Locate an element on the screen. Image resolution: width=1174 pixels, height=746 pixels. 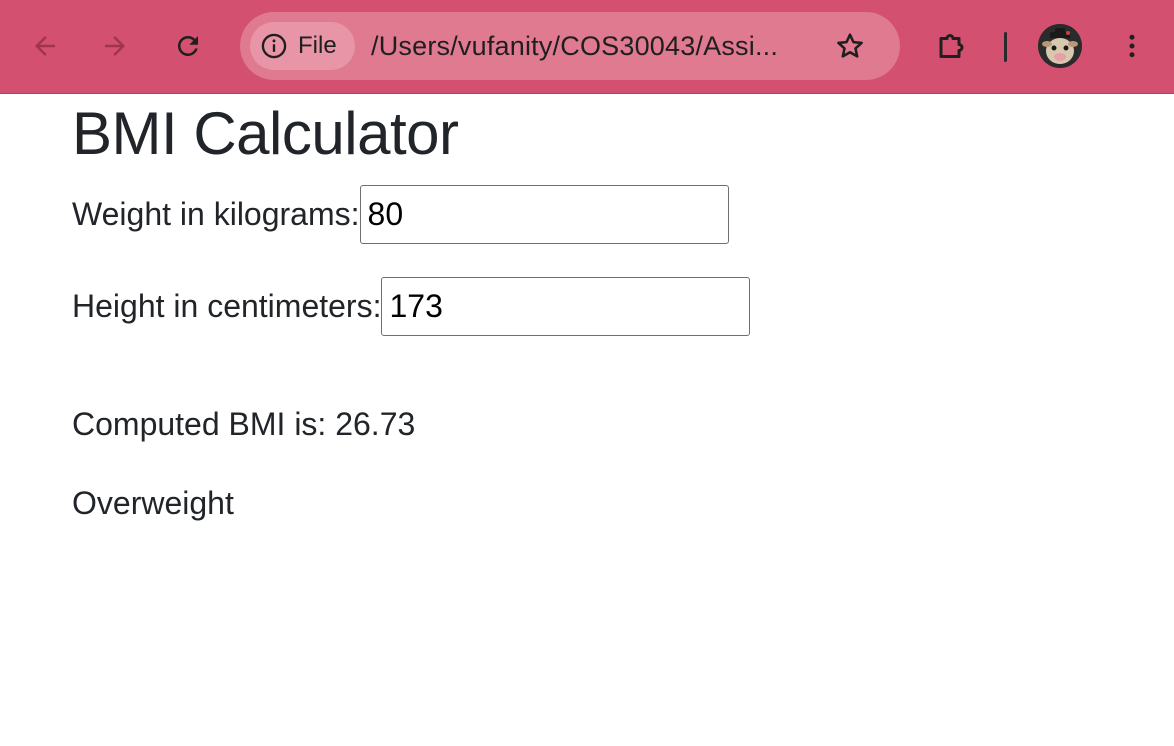
profile-avatar-icon is located at coordinates (1060, 46).